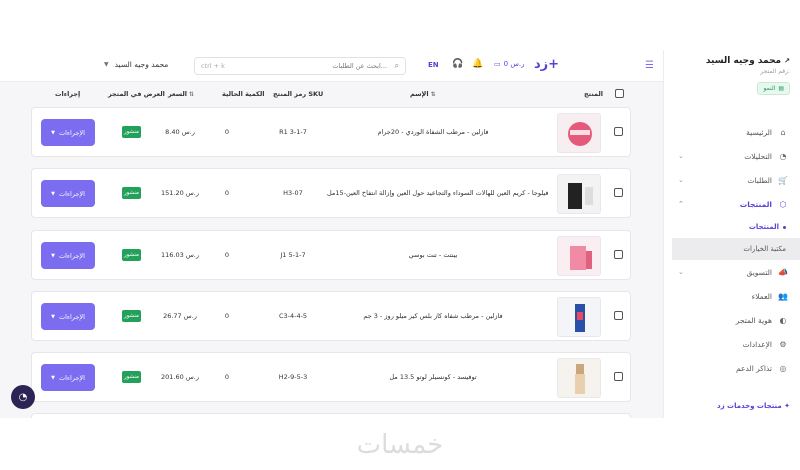 This screenshot has height=470, width=800. I want to click on store-selector: ▼ محمد وجيه السيد, so click(136, 64).